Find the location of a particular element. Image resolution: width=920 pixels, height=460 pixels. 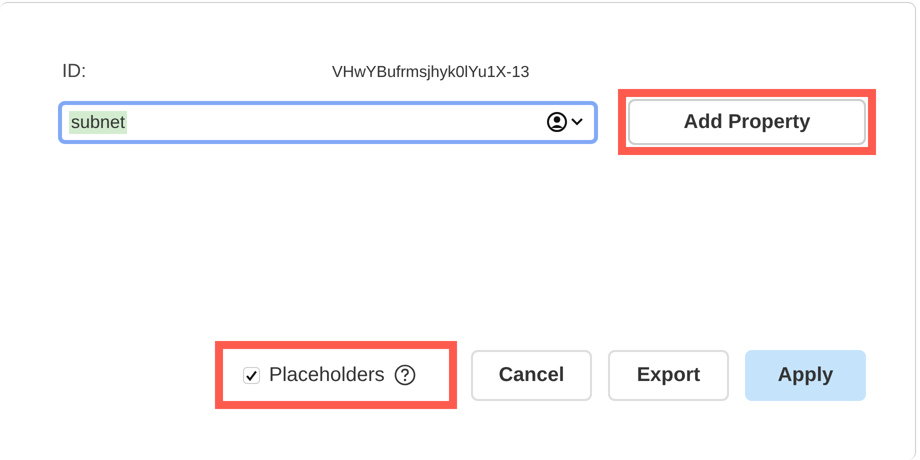

dialog-button: Export is located at coordinates (668, 375).